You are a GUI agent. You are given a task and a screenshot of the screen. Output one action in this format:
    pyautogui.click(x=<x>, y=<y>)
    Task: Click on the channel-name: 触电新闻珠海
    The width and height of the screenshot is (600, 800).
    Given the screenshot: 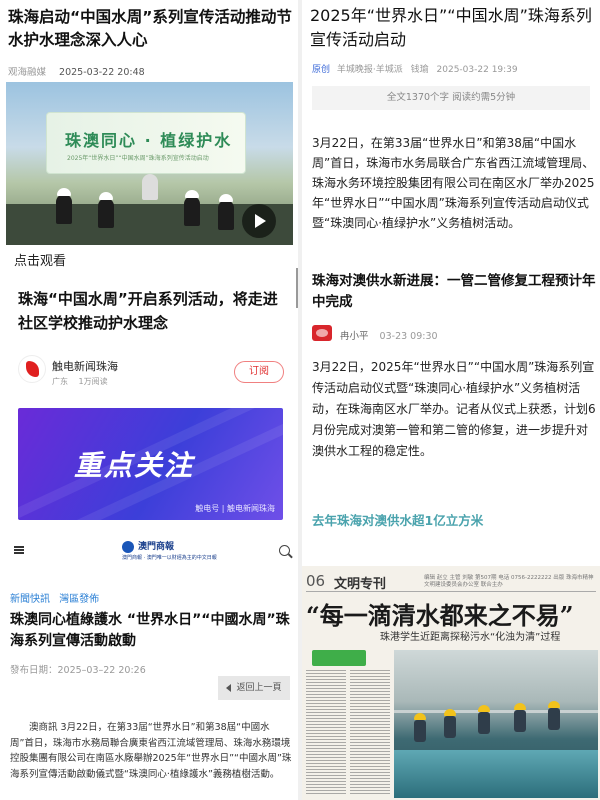 What is the action you would take?
    pyautogui.click(x=85, y=366)
    